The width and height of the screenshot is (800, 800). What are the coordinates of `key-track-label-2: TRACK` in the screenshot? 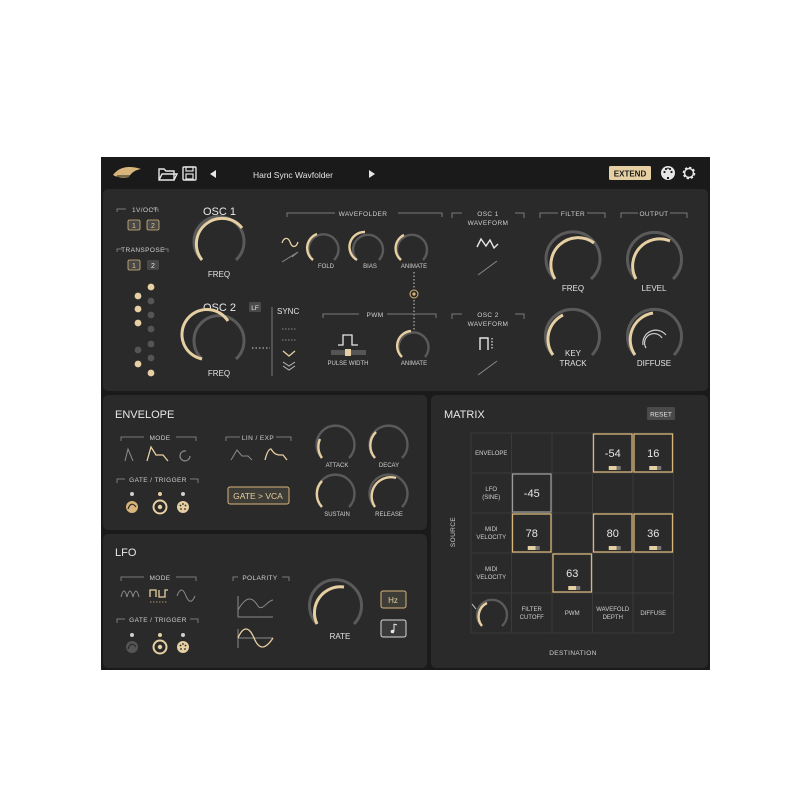 It's located at (573, 363).